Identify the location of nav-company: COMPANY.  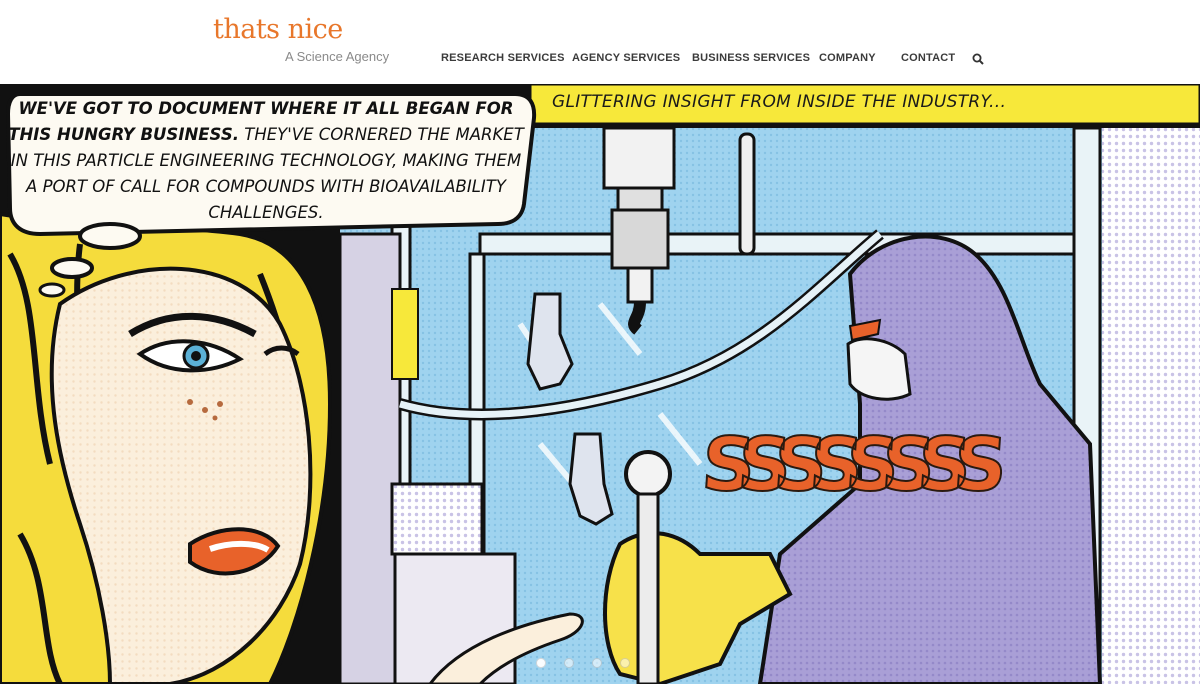
(847, 58).